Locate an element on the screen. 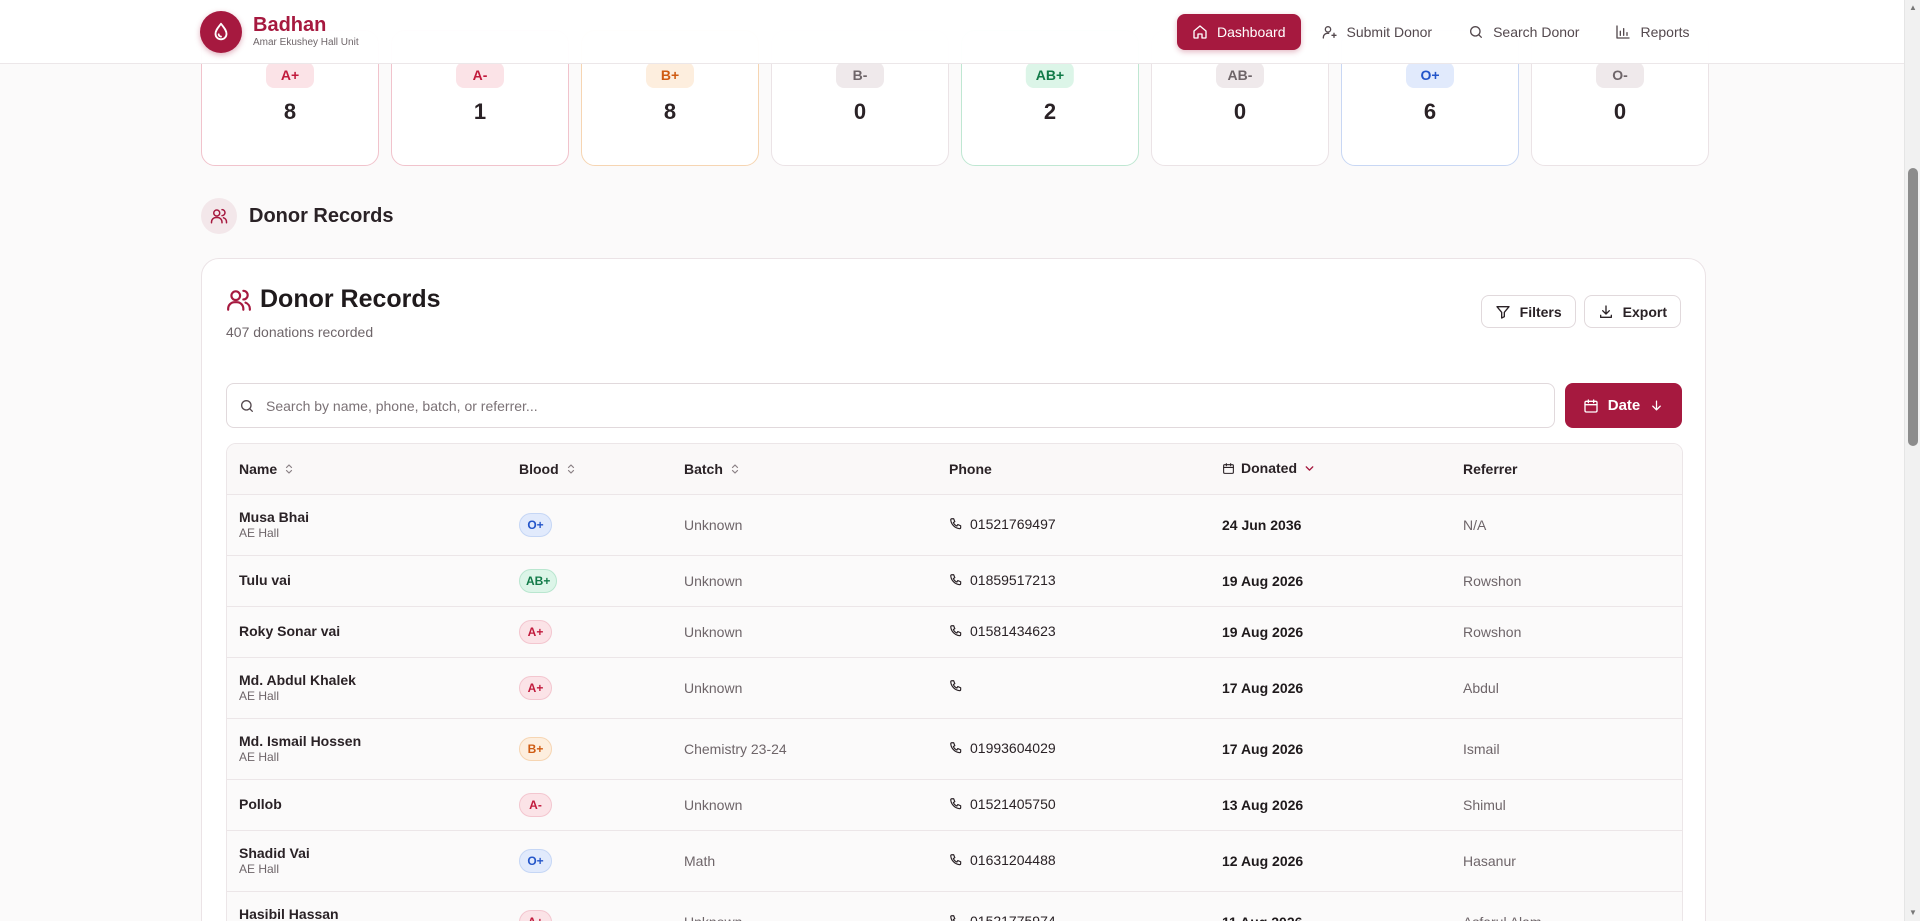 The image size is (1920, 921). phone-link: 01631204488 is located at coordinates (1002, 860).